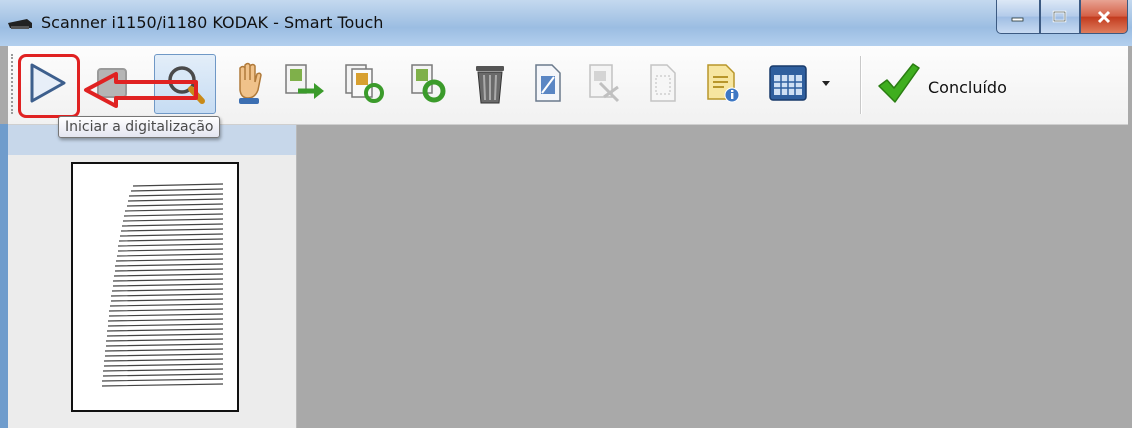 This screenshot has height=428, width=1132. I want to click on maximize-icon, so click(1059, 16).